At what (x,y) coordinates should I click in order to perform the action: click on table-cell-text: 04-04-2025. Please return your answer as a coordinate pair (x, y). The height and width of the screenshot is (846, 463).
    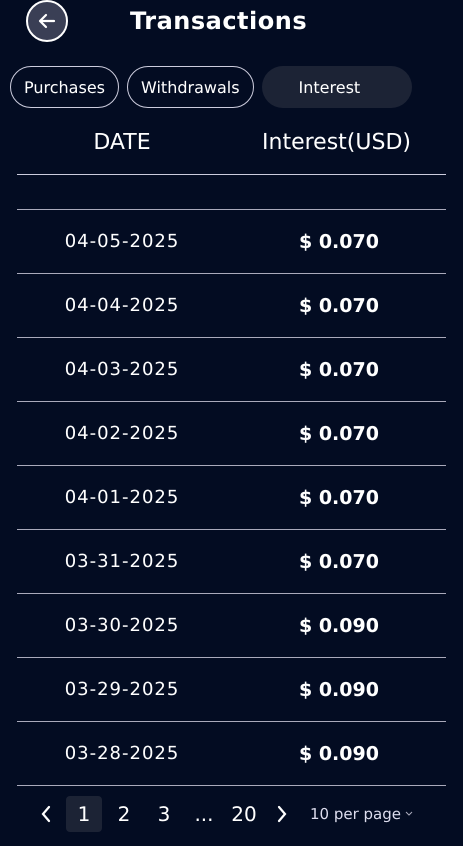
    Looking at the image, I should click on (122, 305).